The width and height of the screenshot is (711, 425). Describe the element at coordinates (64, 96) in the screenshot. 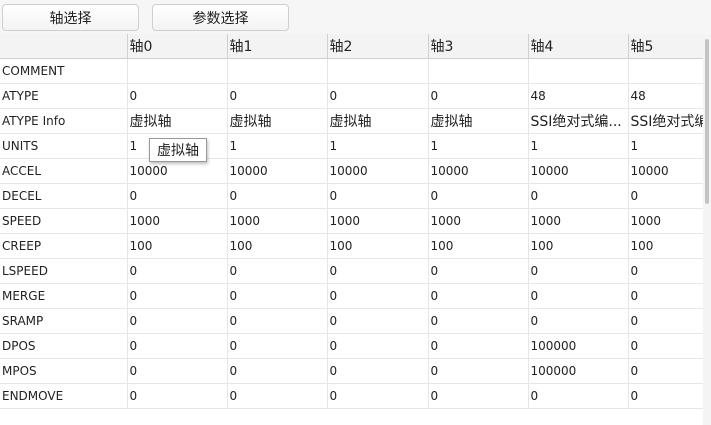

I see `row-header: ATYPE` at that location.